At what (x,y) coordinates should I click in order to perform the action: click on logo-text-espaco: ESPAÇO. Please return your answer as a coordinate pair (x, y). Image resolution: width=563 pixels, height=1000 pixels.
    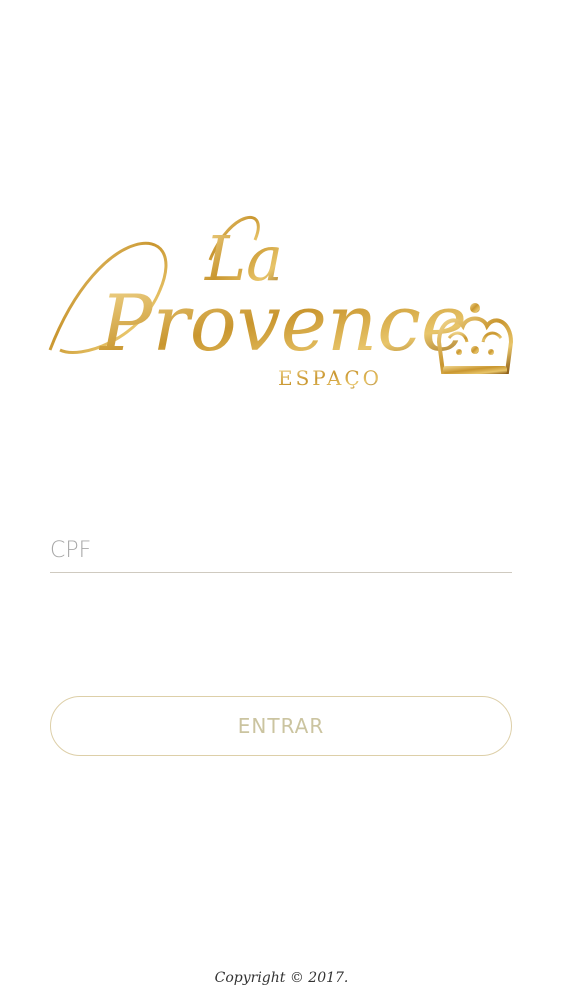
    Looking at the image, I should click on (330, 378).